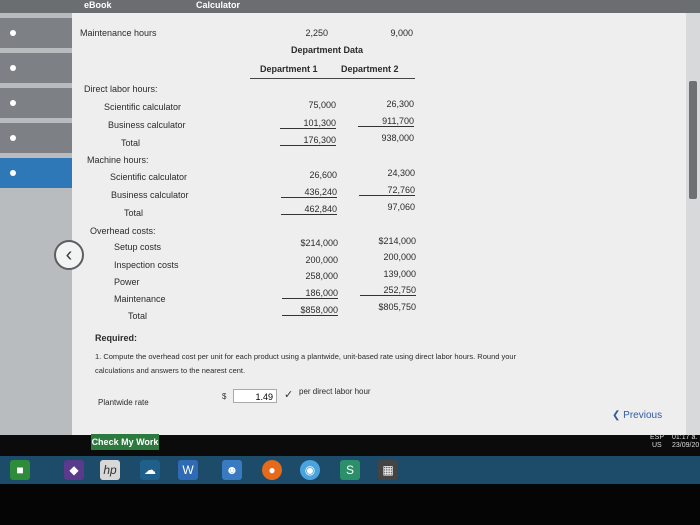 This screenshot has height=525, width=700. Describe the element at coordinates (322, 105) in the screenshot. I see `cell-value: 75,000` at that location.